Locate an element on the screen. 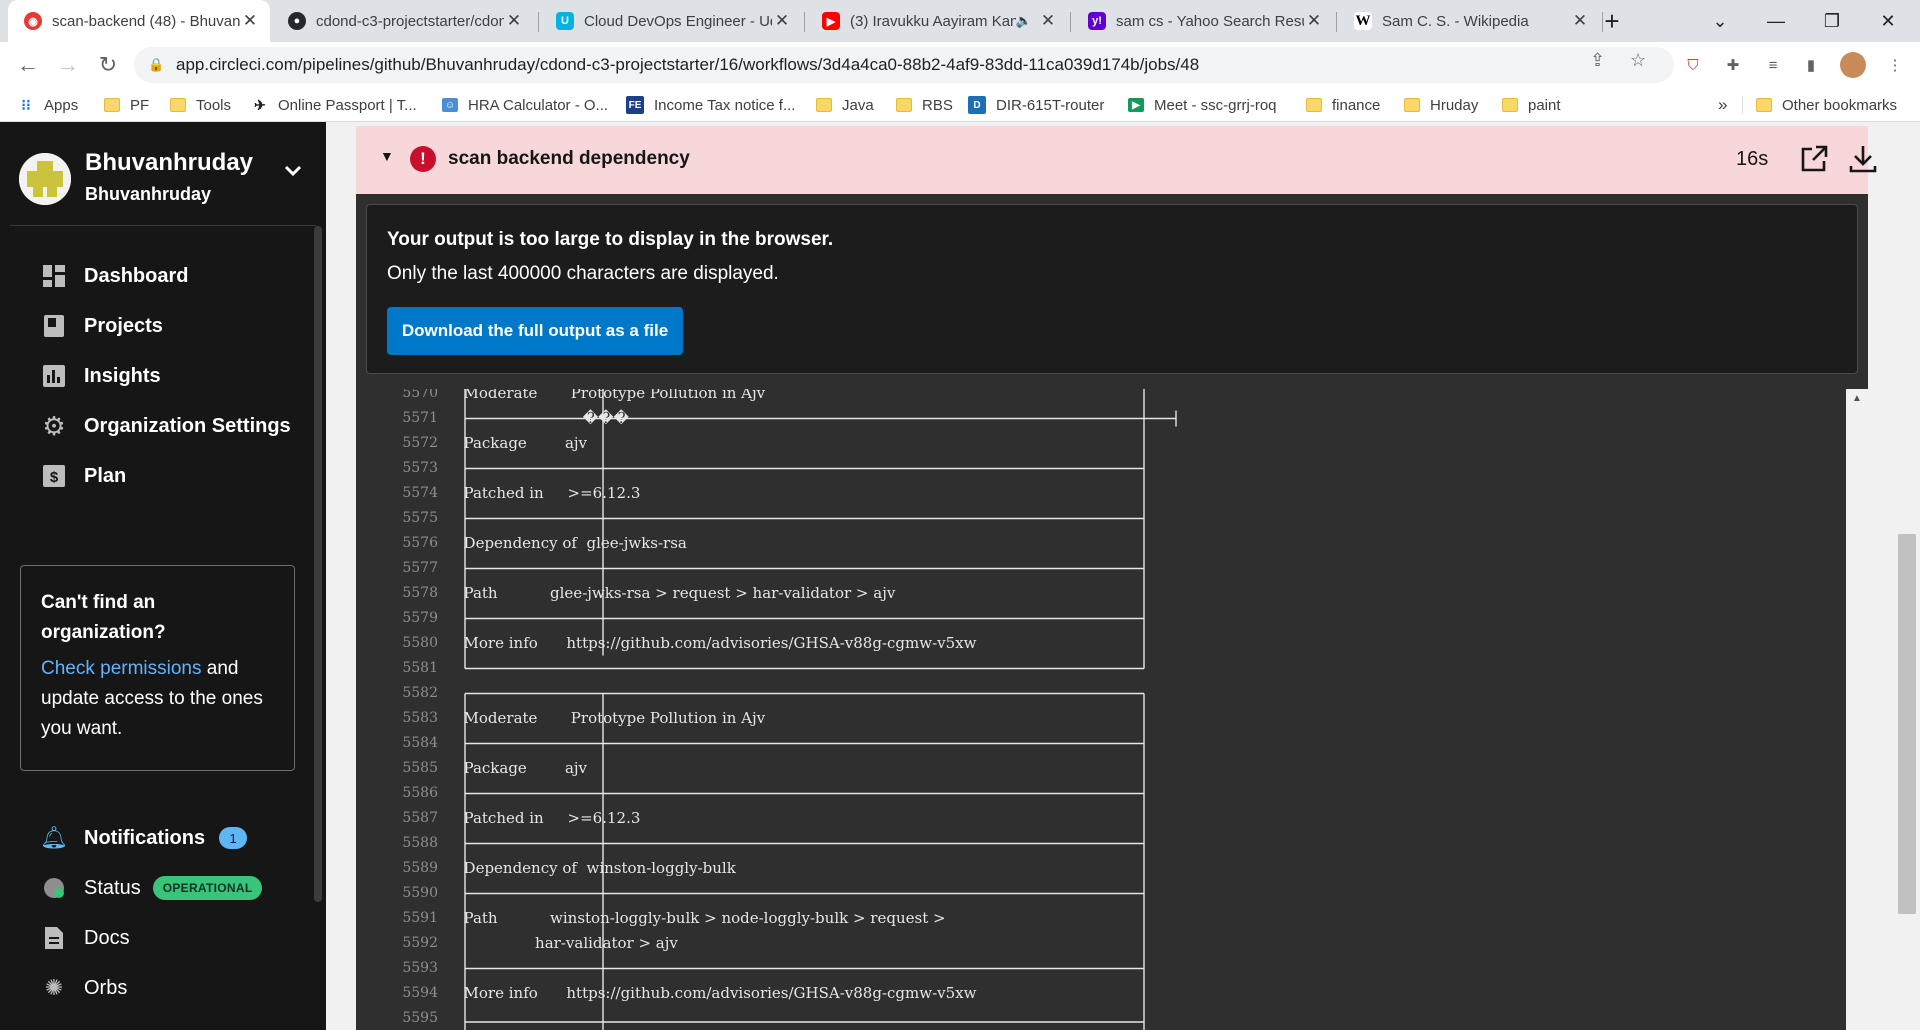 Image resolution: width=1920 pixels, height=1030 pixels. download-full-output-button: Download the full output as a file is located at coordinates (535, 331).